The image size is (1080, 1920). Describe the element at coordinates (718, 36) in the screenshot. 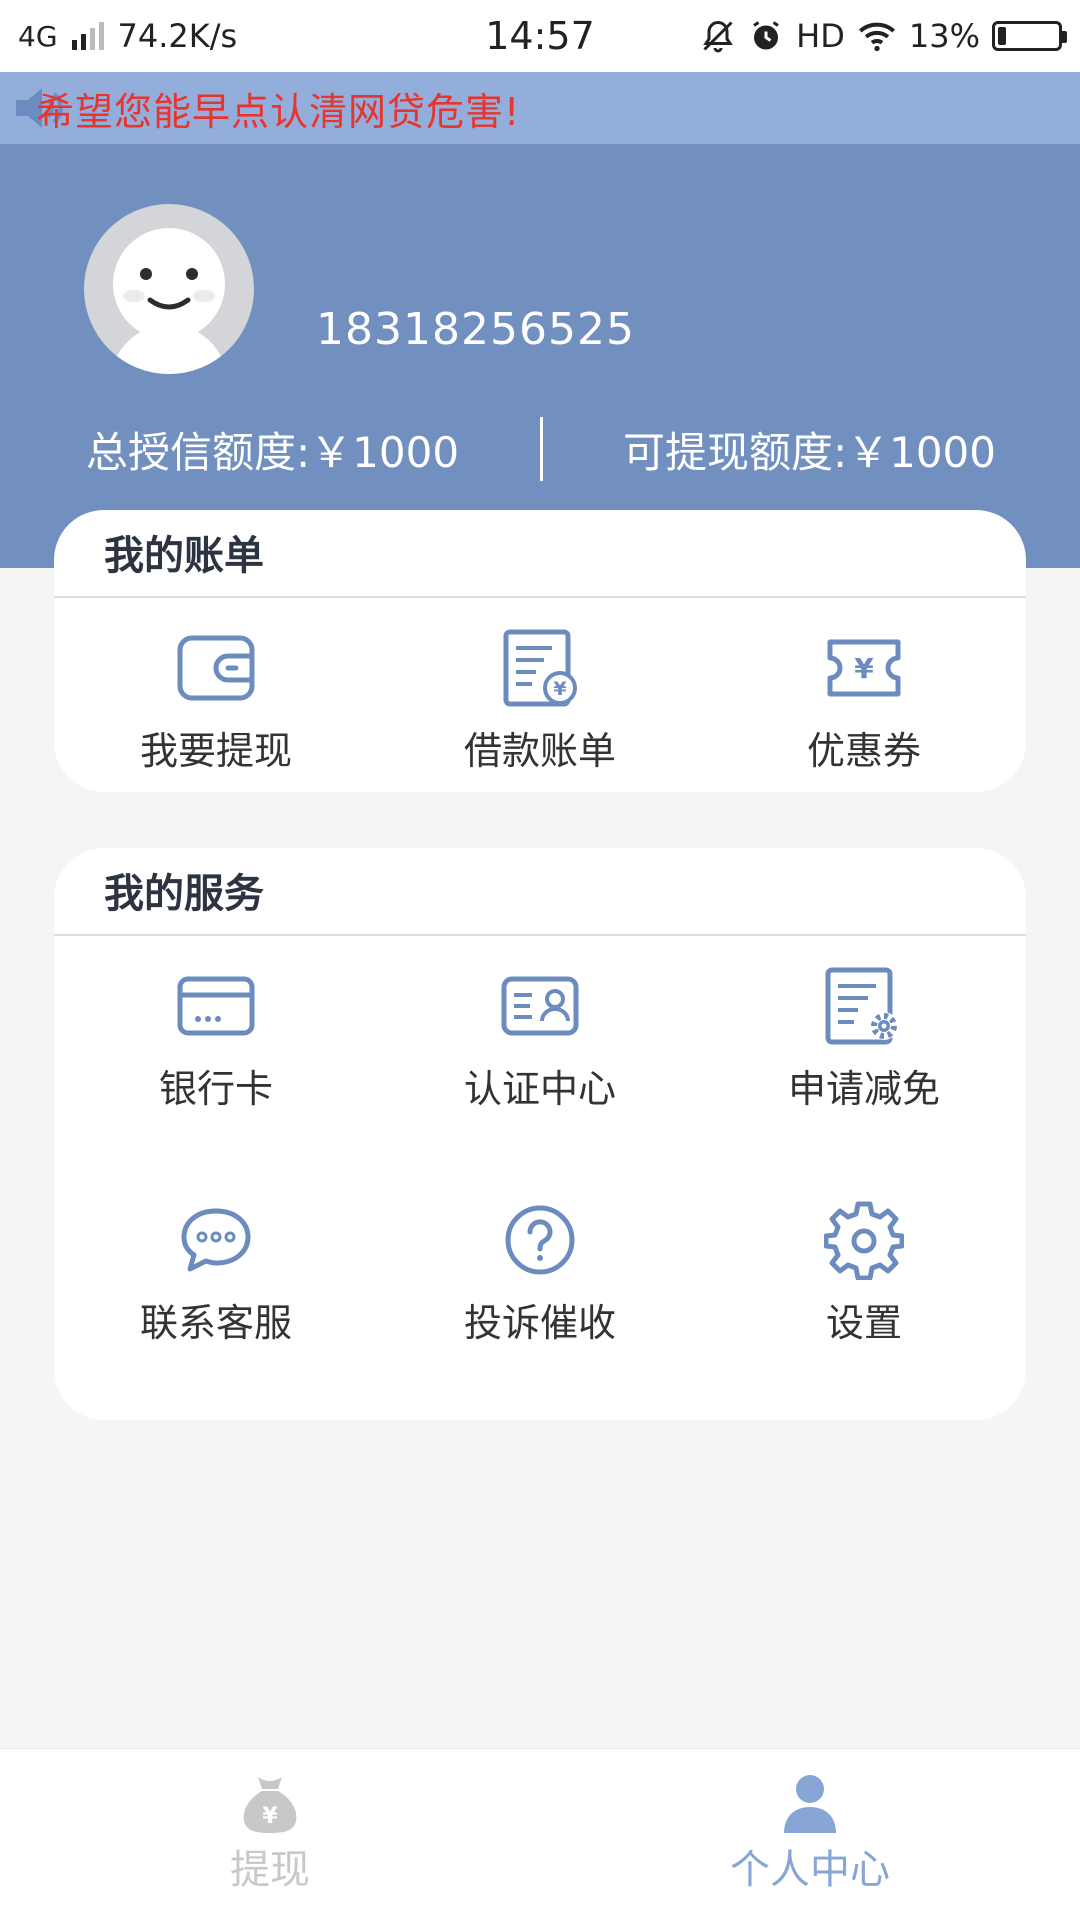

I see `bell-muted-icon` at that location.